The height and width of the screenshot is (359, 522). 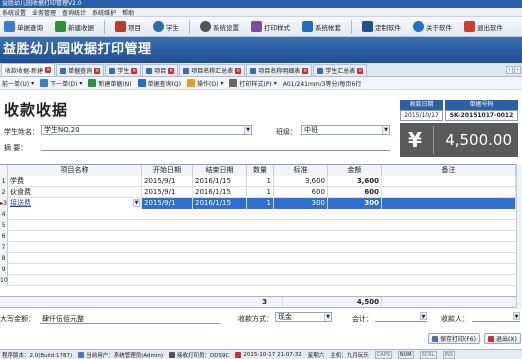 I want to click on col-note: 备注, so click(x=449, y=170).